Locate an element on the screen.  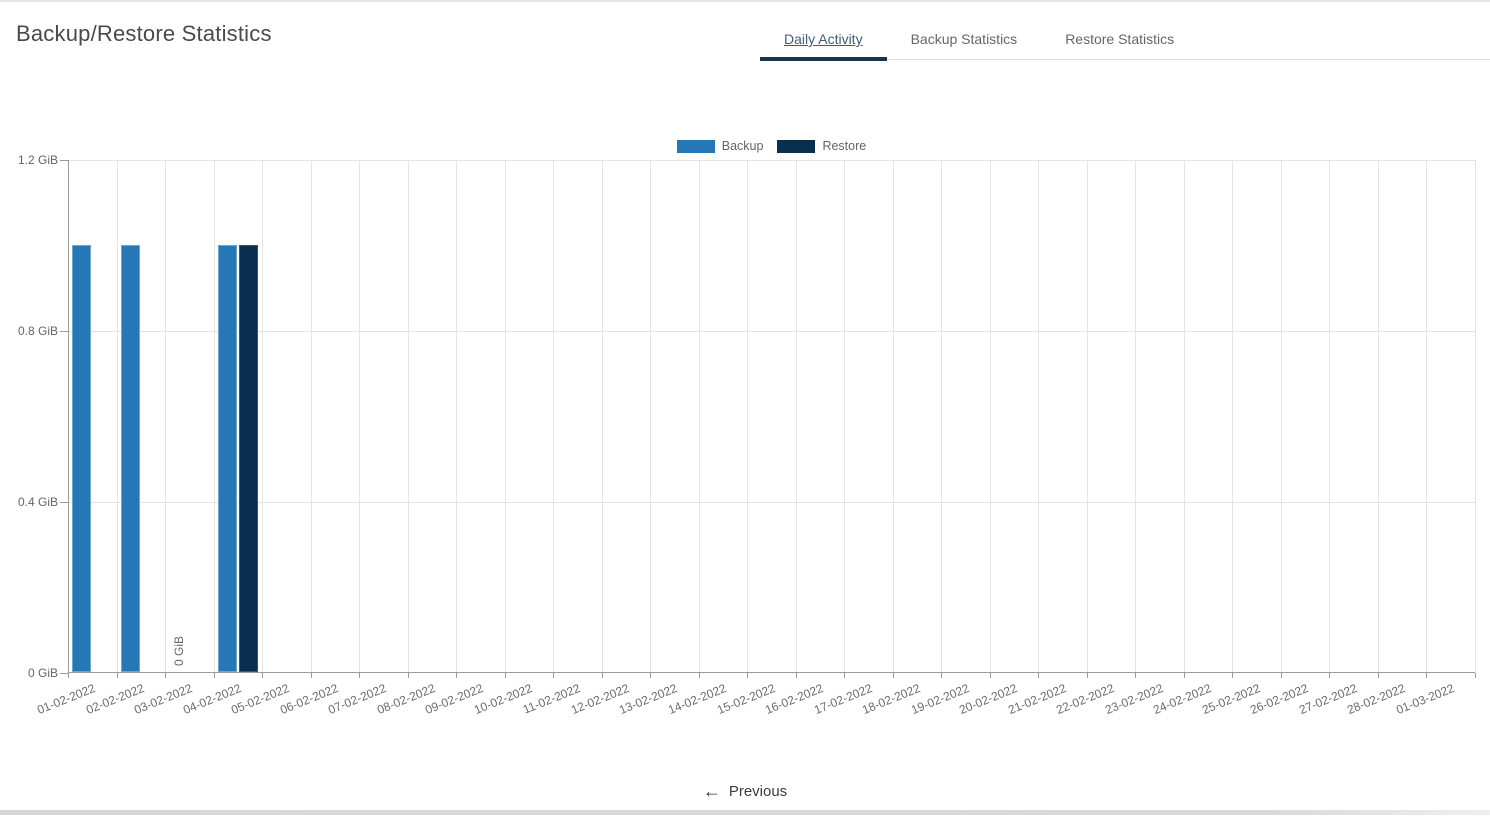
legend-item-restore: Restore is located at coordinates (821, 146).